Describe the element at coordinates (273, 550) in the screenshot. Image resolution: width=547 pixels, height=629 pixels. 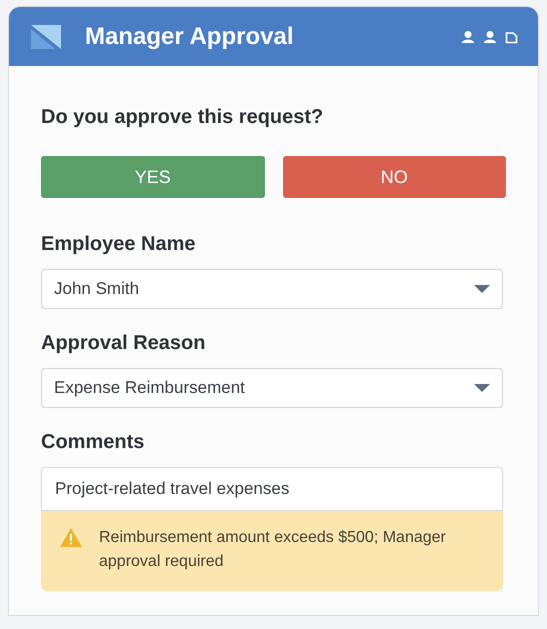
I see `warning-text: Reimbursement amount exceeds $500; Manager approval required` at that location.